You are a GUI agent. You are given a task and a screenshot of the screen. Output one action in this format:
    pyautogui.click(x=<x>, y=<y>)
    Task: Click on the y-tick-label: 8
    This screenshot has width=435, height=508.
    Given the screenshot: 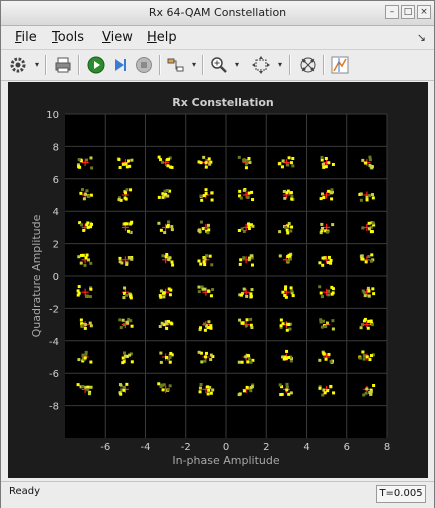 What is the action you would take?
    pyautogui.click(x=56, y=147)
    